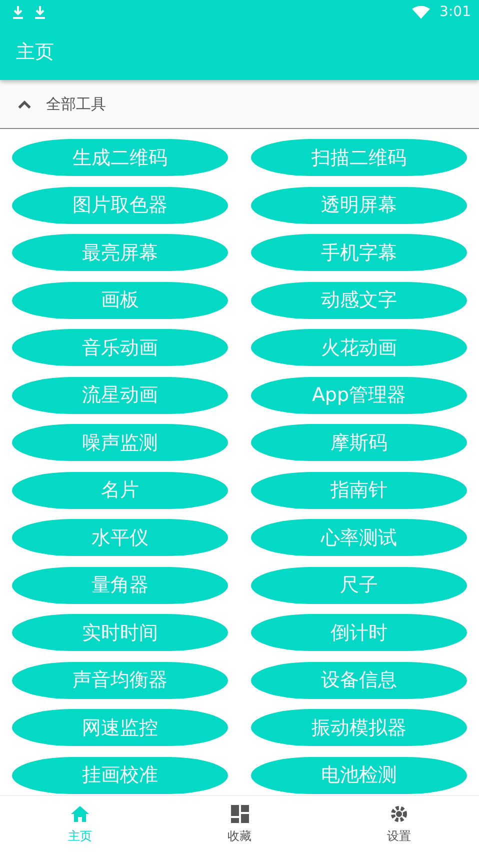 The image size is (479, 852). I want to click on tool-button: 画板, so click(120, 300).